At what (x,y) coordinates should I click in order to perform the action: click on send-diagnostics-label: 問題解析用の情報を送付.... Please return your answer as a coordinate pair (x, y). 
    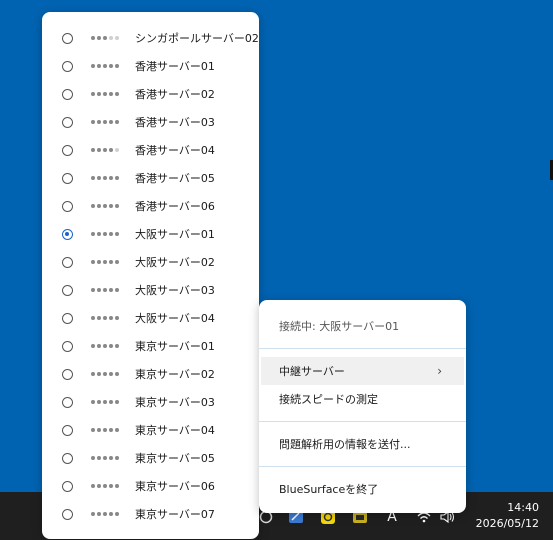
    Looking at the image, I should click on (345, 444).